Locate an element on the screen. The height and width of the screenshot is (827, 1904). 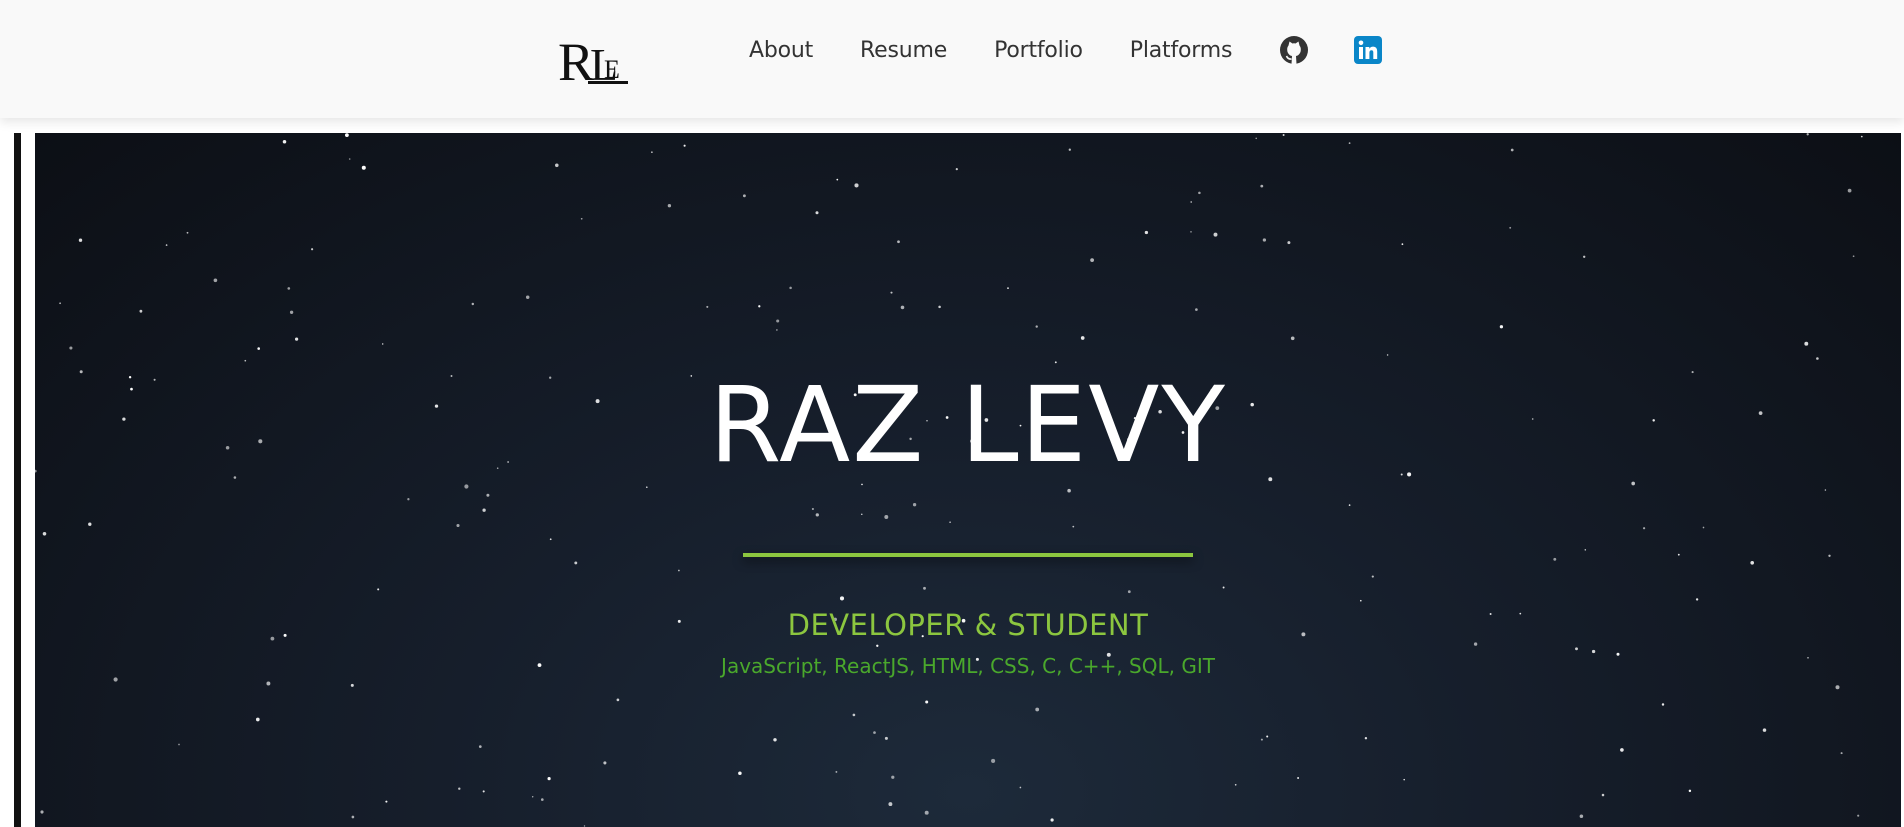
top-navbar: R L E About Resume Portfolio Platforms is located at coordinates (952, 59).